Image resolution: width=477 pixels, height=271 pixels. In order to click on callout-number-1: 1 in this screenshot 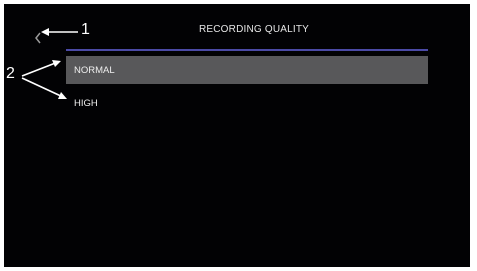, I will do `click(85, 29)`.